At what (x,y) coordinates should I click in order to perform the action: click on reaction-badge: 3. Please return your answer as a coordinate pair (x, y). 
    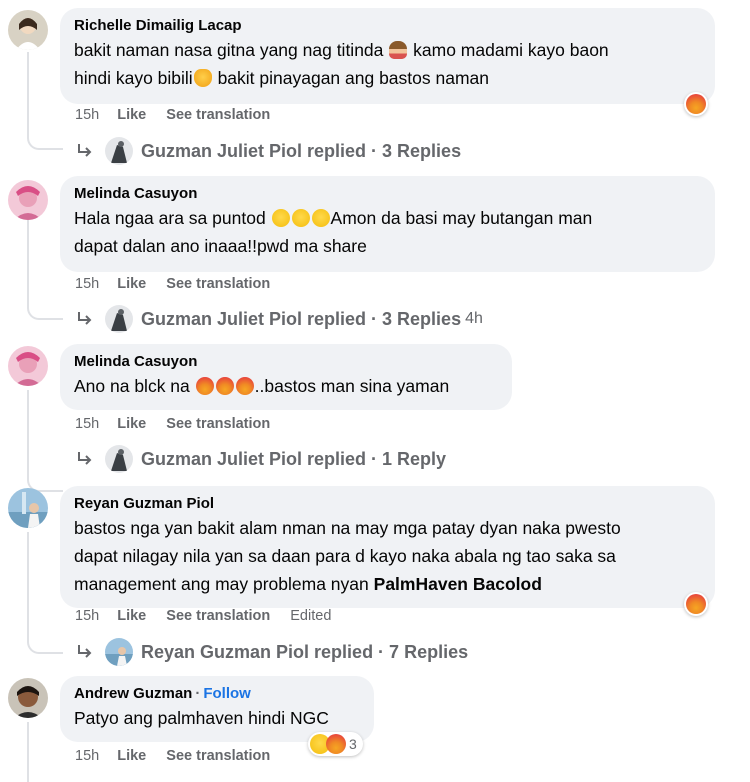
    Looking at the image, I should click on (335, 744).